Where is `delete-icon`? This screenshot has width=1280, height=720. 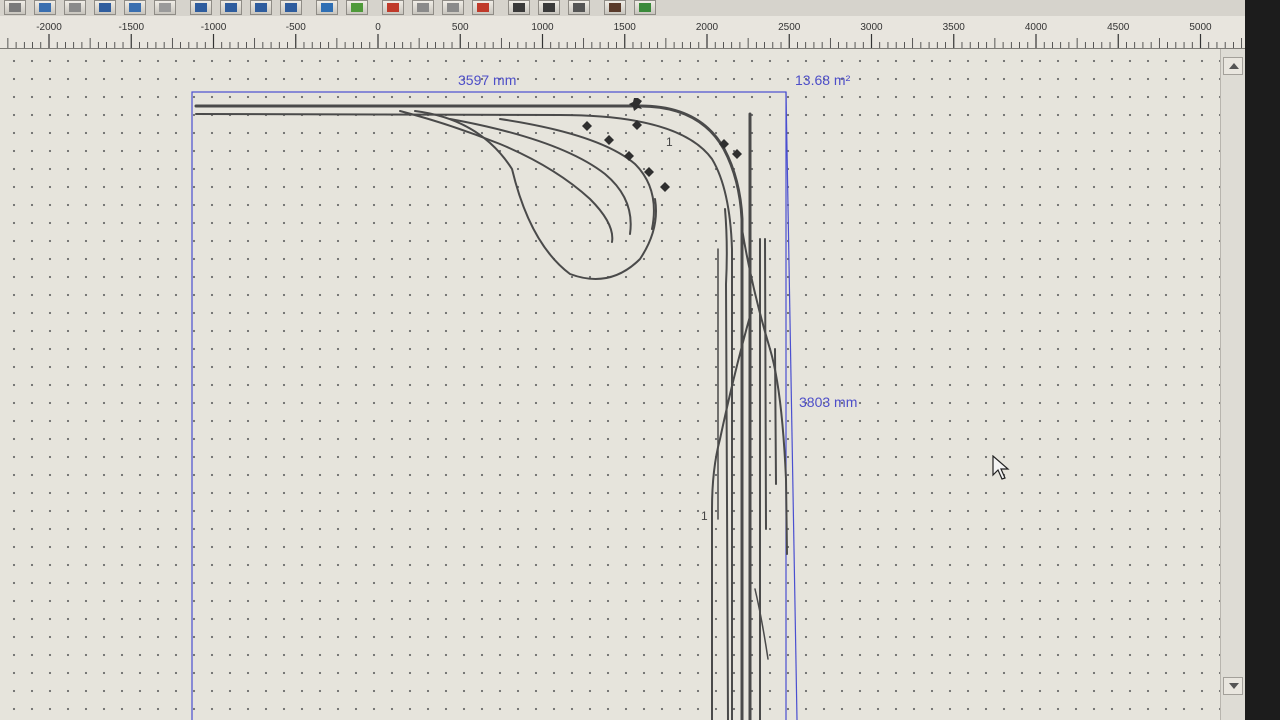
delete-icon is located at coordinates (75, 7).